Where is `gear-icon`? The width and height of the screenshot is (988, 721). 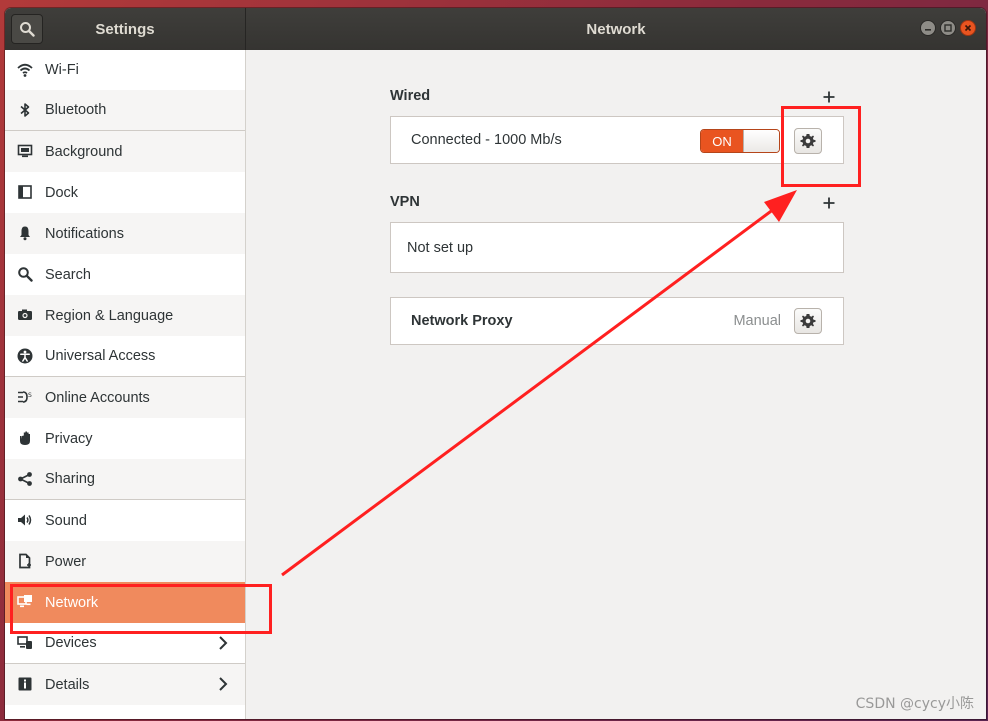 gear-icon is located at coordinates (808, 321).